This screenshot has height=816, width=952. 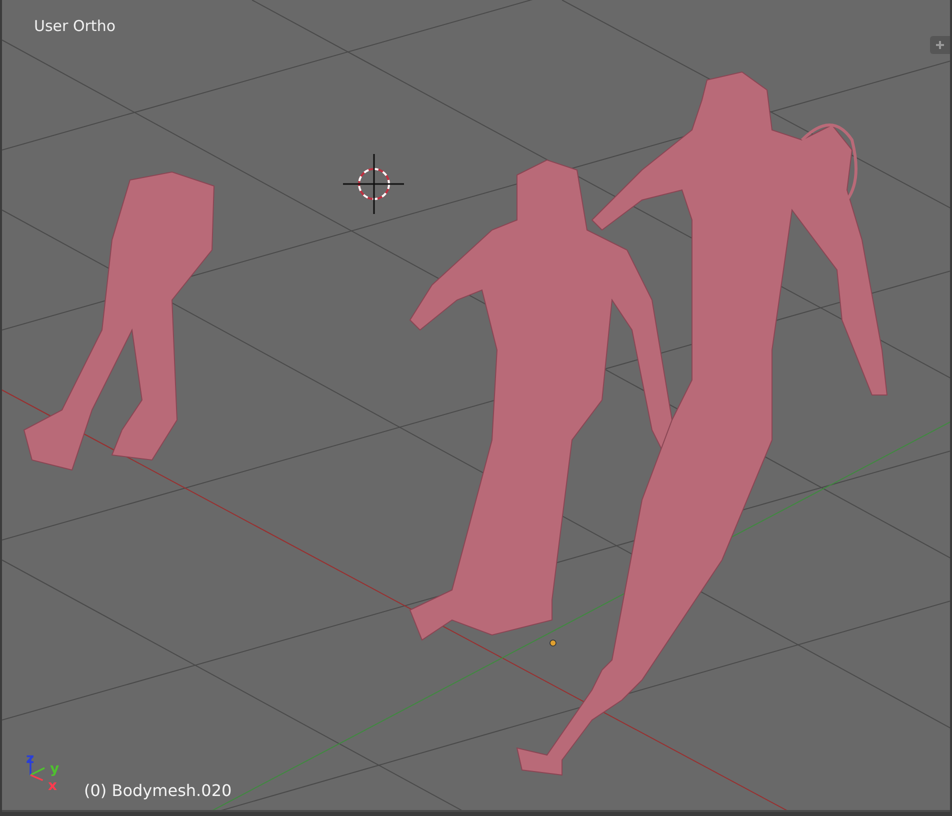 I want to click on axis-label: x, so click(x=53, y=786).